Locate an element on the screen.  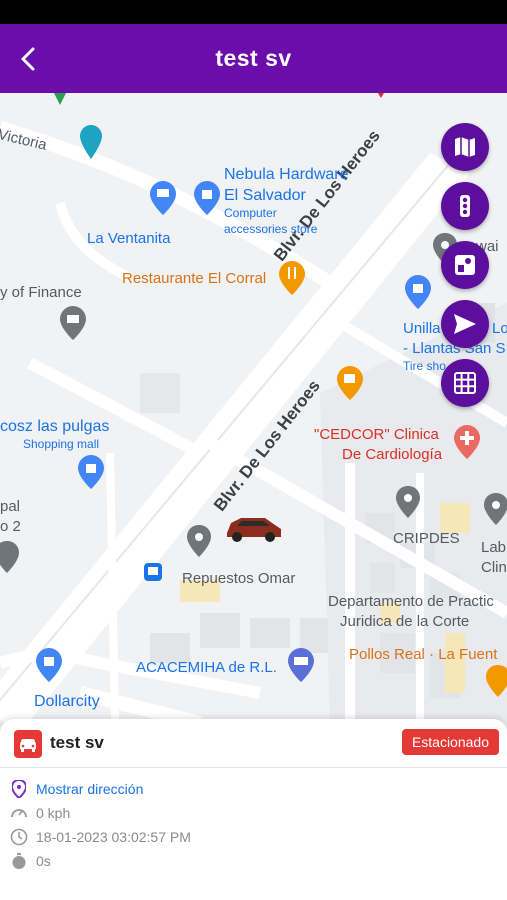
poi-marker-dollarcity is located at coordinates (49, 667).